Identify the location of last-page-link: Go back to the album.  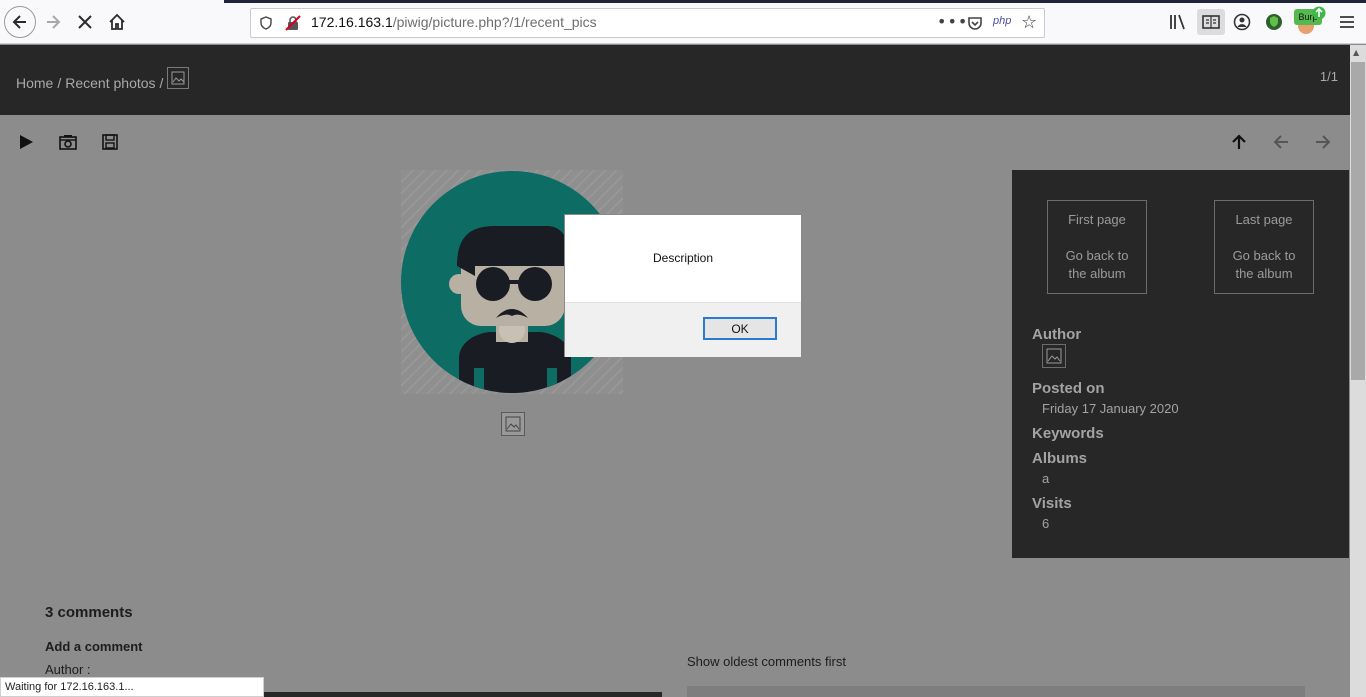
(1264, 265).